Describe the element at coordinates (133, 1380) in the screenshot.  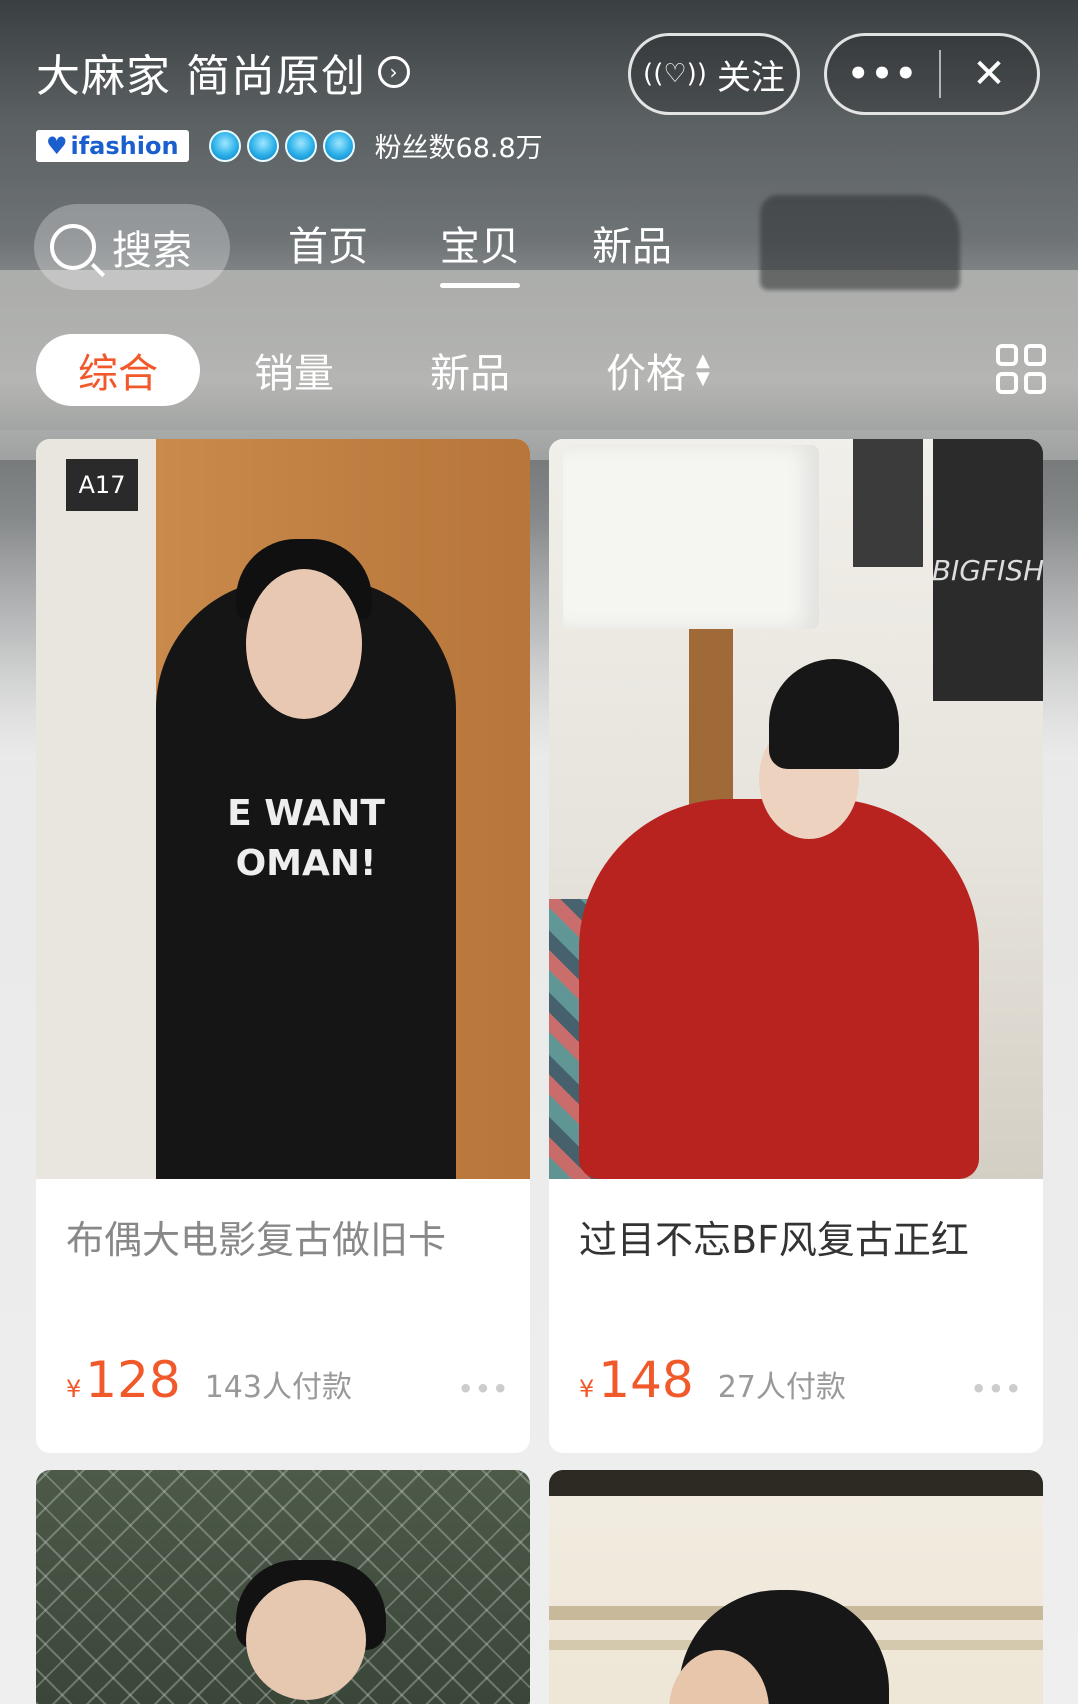
I see `price-value: 128` at that location.